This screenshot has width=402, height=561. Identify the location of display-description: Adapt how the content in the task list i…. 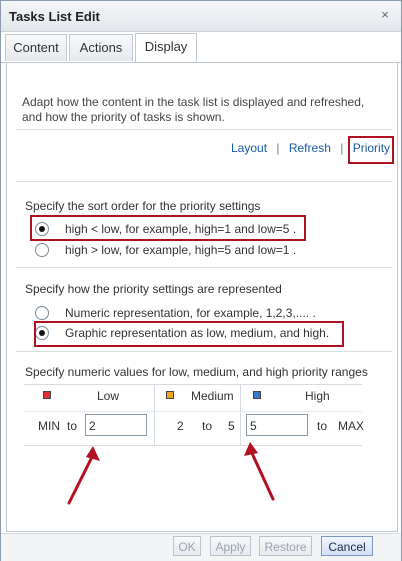
(193, 109).